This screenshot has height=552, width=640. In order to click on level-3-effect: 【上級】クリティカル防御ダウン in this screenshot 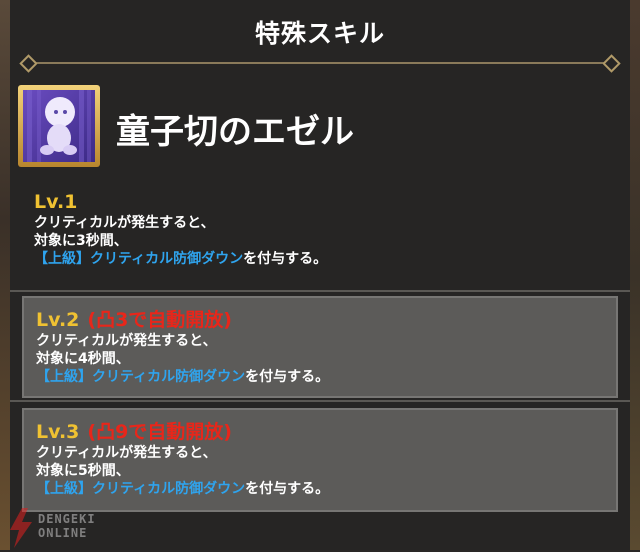, I will do `click(141, 489)`.